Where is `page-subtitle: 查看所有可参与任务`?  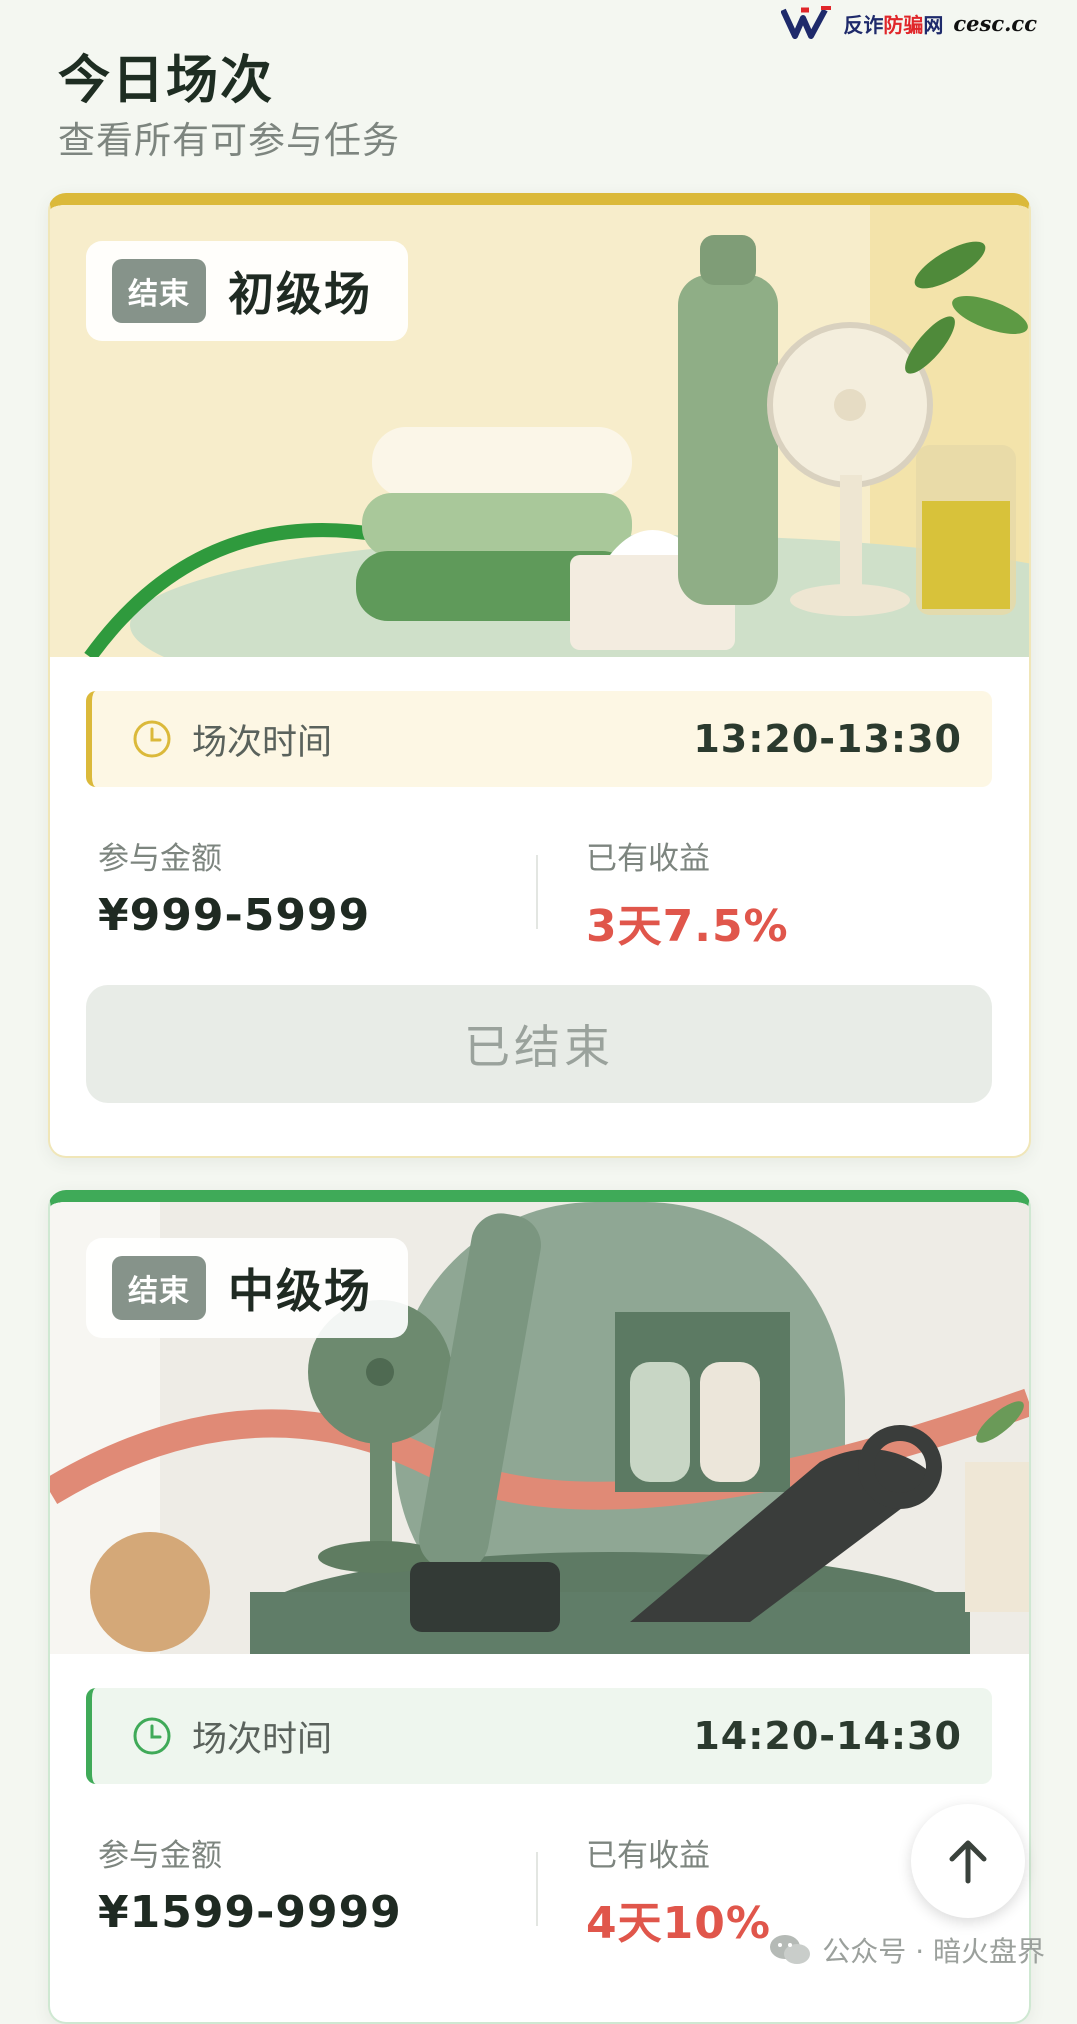
page-subtitle: 查看所有可参与任务 is located at coordinates (229, 140).